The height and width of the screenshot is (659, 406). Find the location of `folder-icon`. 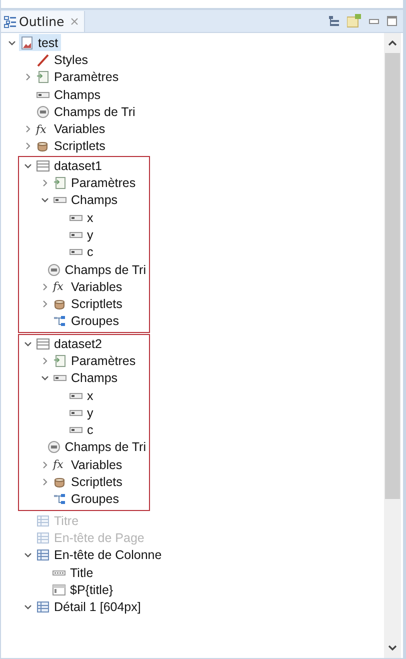

folder-icon is located at coordinates (354, 21).